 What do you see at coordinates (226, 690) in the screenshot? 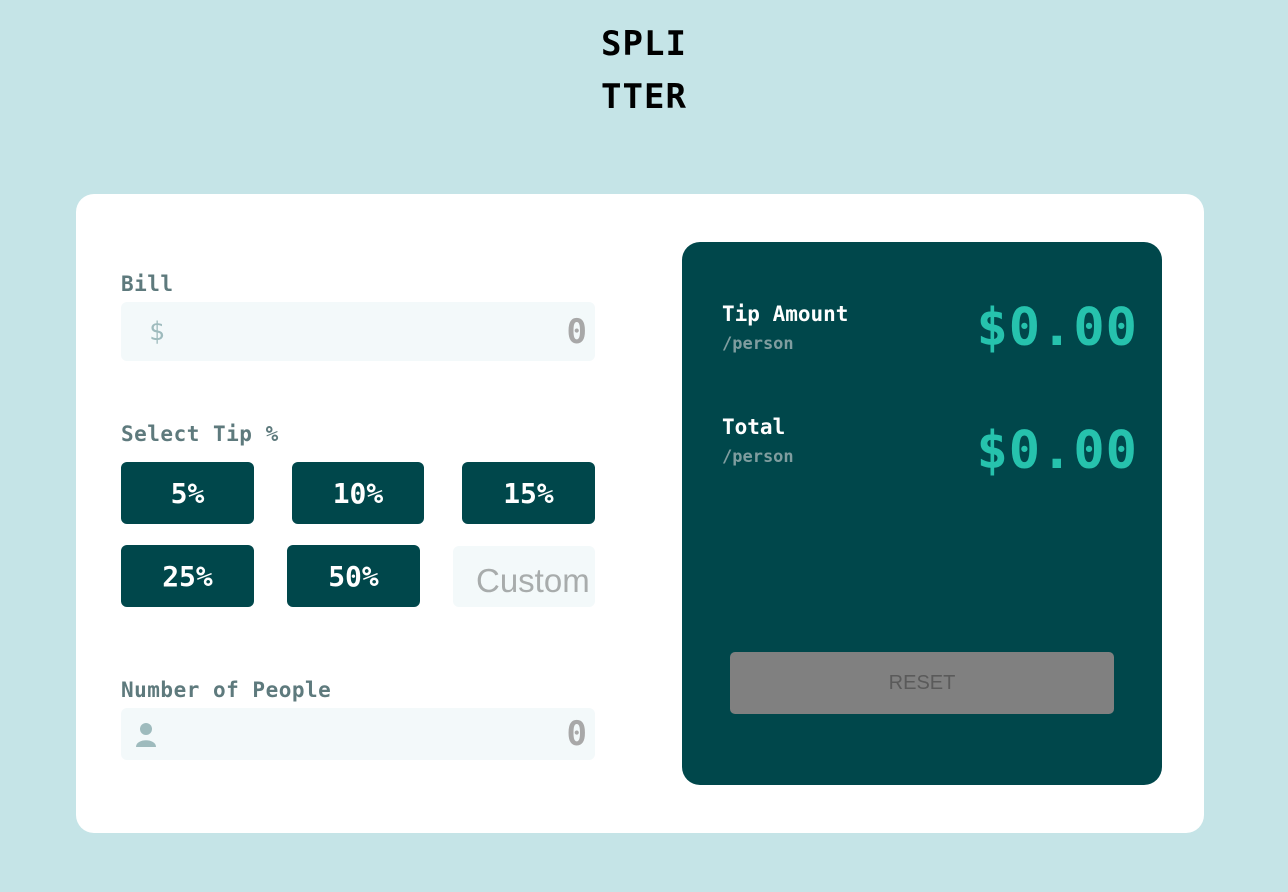
I see `people-label: Number of People` at bounding box center [226, 690].